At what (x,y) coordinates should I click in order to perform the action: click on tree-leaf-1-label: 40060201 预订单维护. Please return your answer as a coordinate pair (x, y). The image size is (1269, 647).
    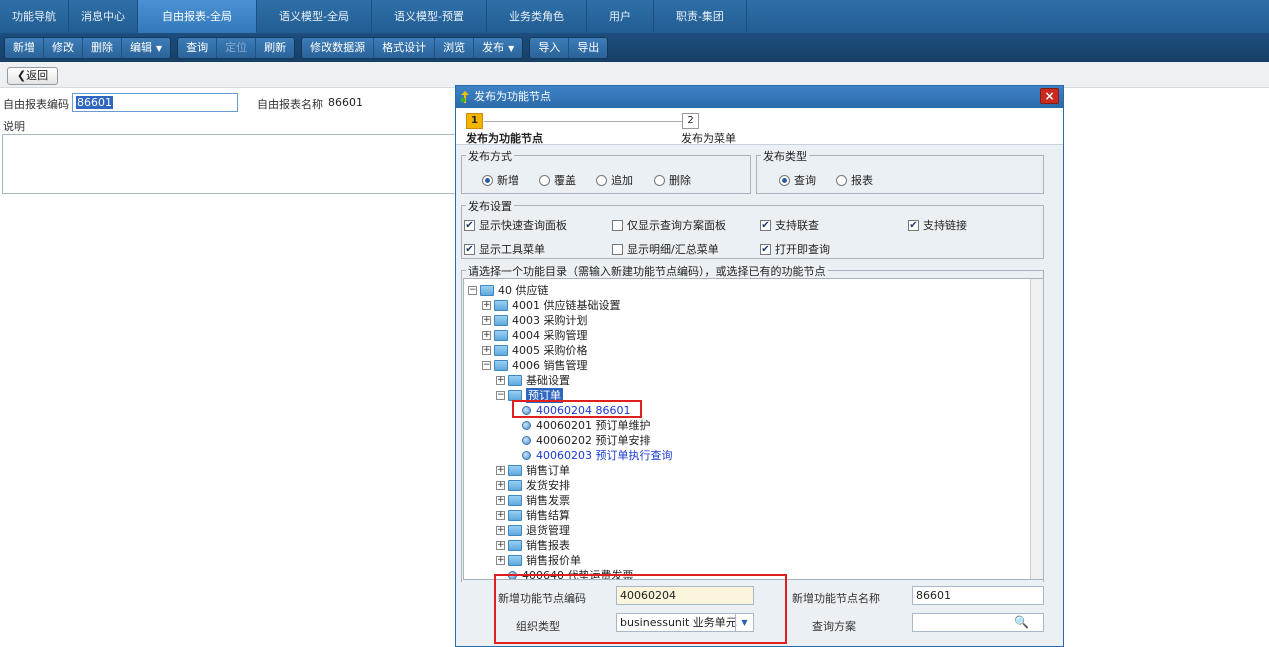
    Looking at the image, I should click on (593, 425).